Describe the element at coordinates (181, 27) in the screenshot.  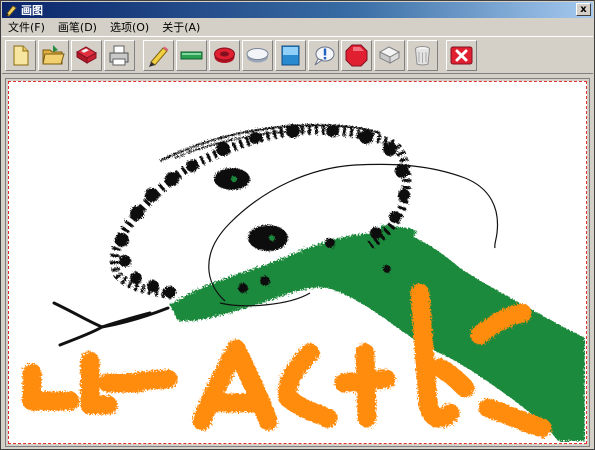
I see `menu-about: 关于(A)` at that location.